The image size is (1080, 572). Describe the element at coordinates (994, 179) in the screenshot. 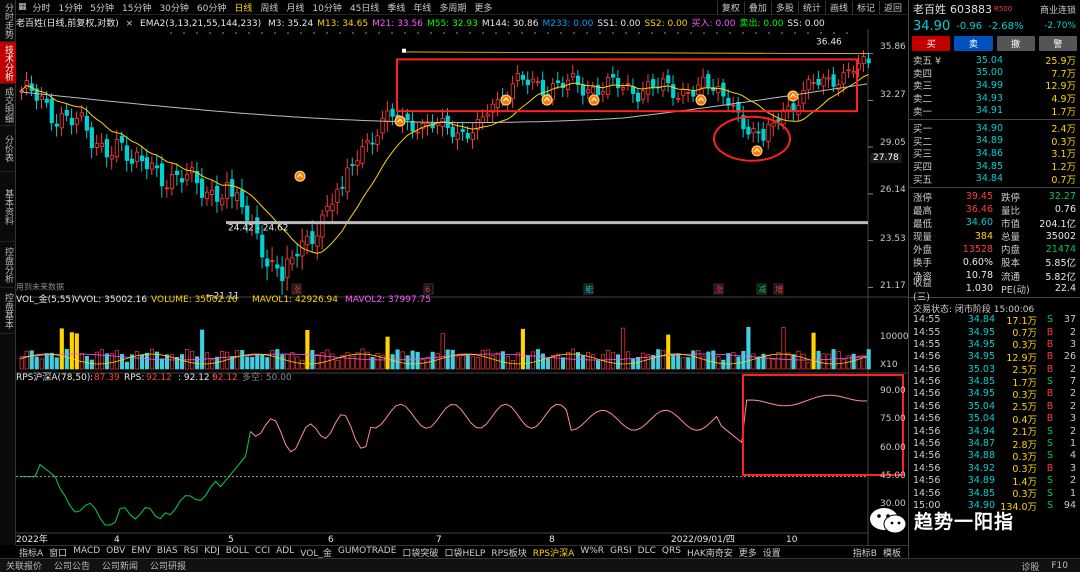

I see `bids-row: 买五 34.84 0.7万` at that location.